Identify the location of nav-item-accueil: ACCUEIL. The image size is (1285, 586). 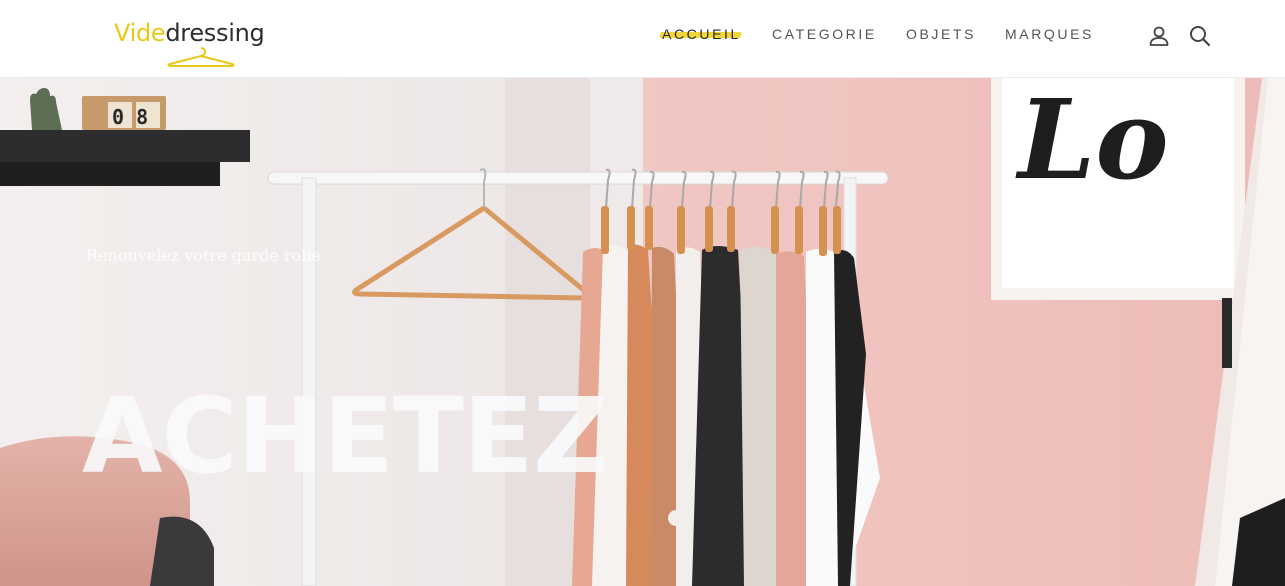
(701, 34).